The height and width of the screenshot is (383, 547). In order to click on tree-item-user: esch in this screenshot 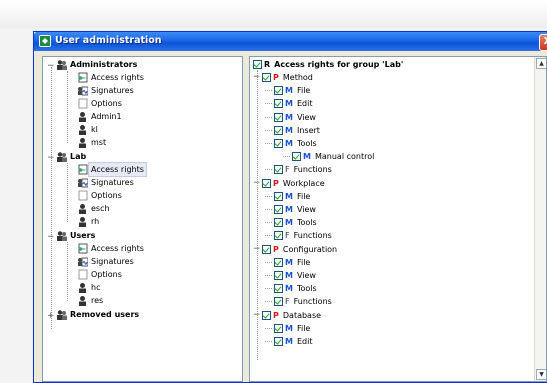, I will do `click(93, 208)`.